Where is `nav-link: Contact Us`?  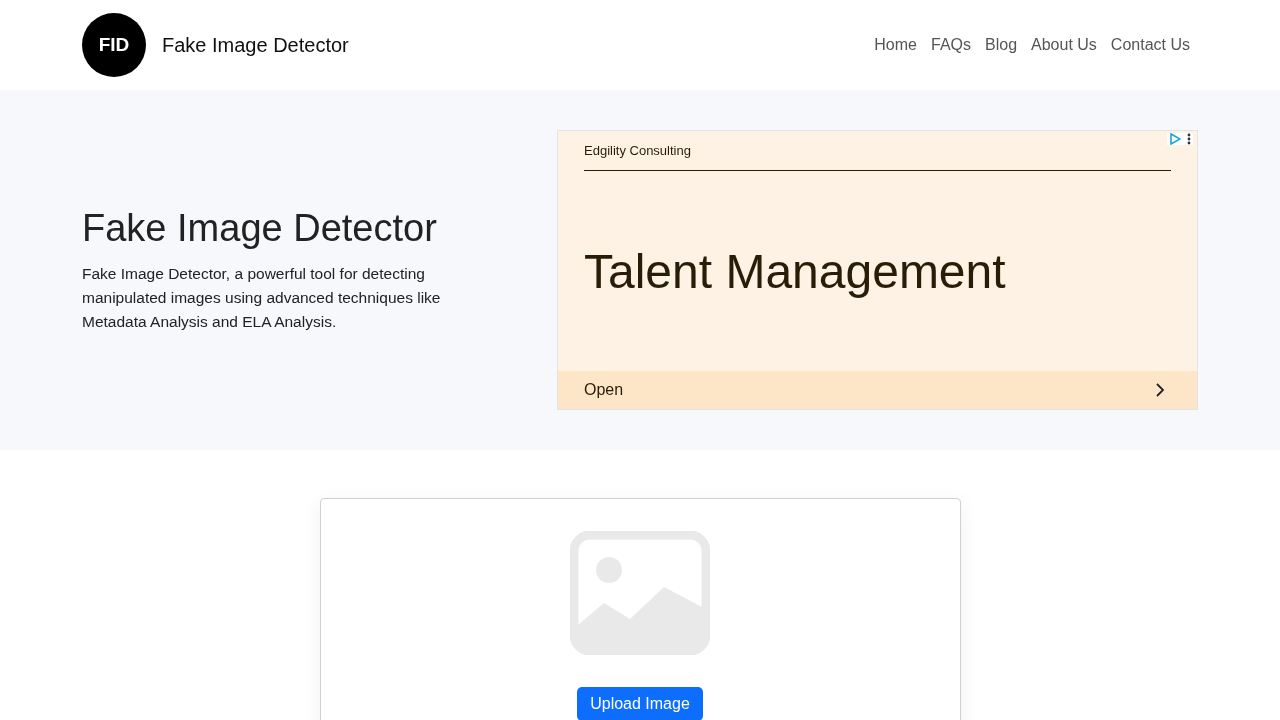 nav-link: Contact Us is located at coordinates (1150, 45).